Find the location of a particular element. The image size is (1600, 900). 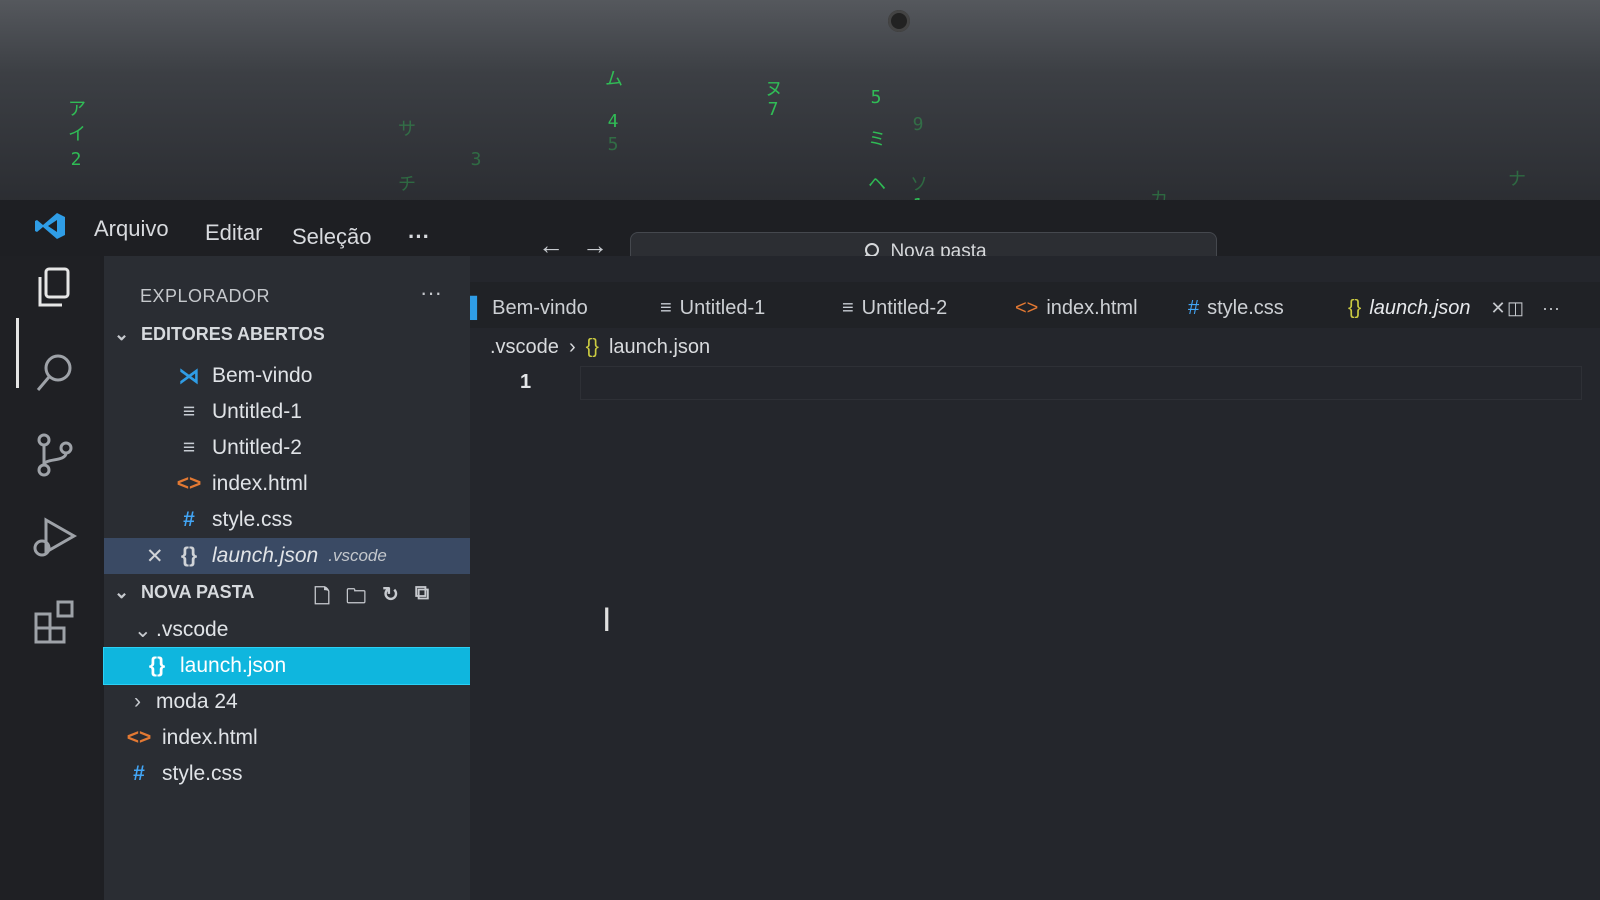

tree-file-item: # style.css is located at coordinates (287, 774).